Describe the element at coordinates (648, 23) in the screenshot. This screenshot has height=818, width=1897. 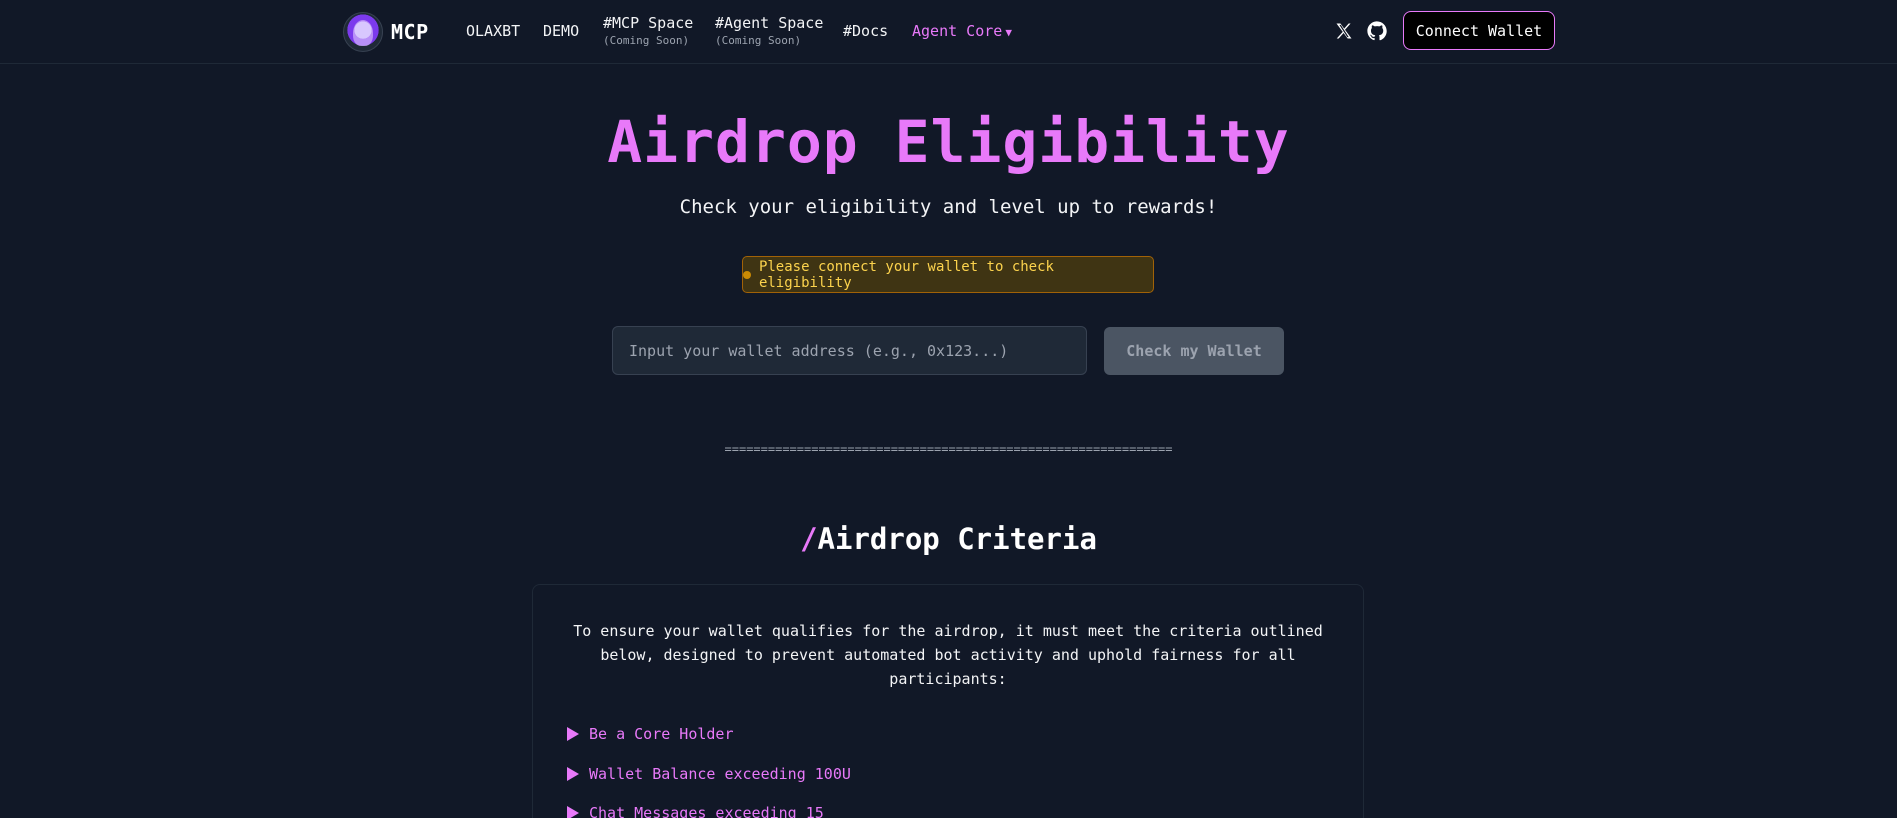
I see `nav-mcp-space-label: #MCP Space` at that location.